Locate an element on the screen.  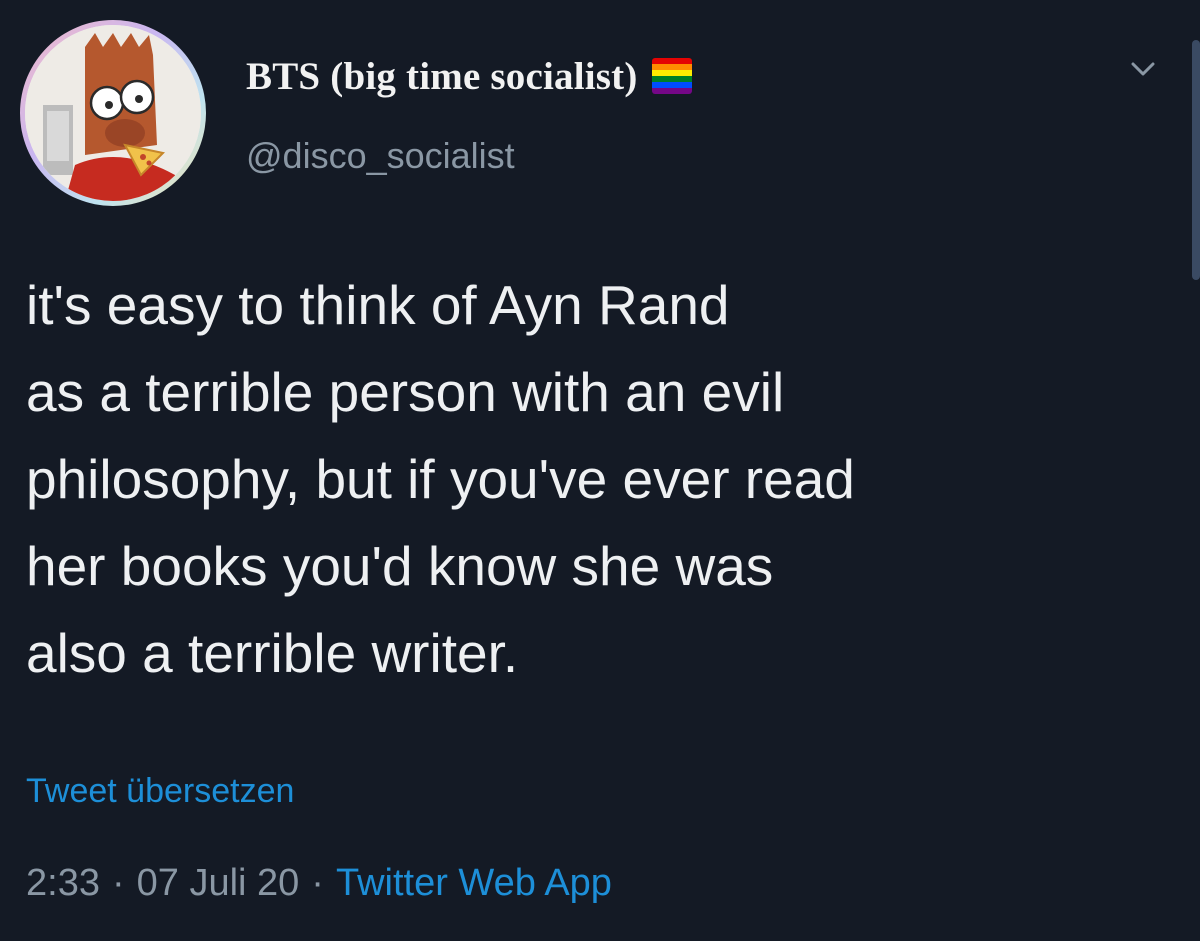
tweet-meta: 2:33 · 07 Juli 20 · Twitter Web App is located at coordinates (319, 883).